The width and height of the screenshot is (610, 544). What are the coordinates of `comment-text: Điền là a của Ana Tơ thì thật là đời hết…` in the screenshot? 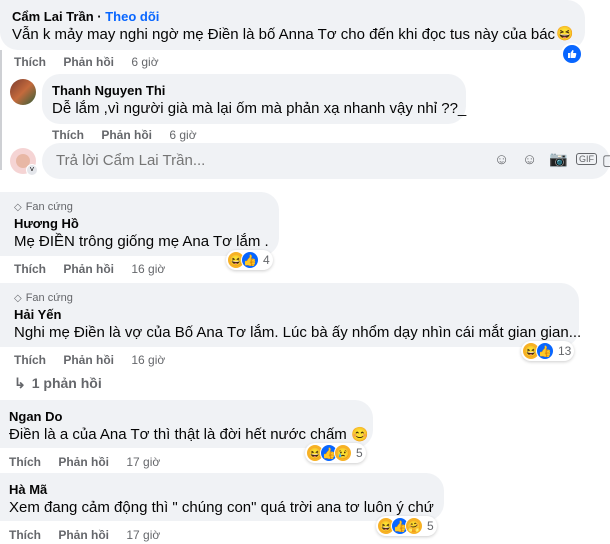 It's located at (178, 434).